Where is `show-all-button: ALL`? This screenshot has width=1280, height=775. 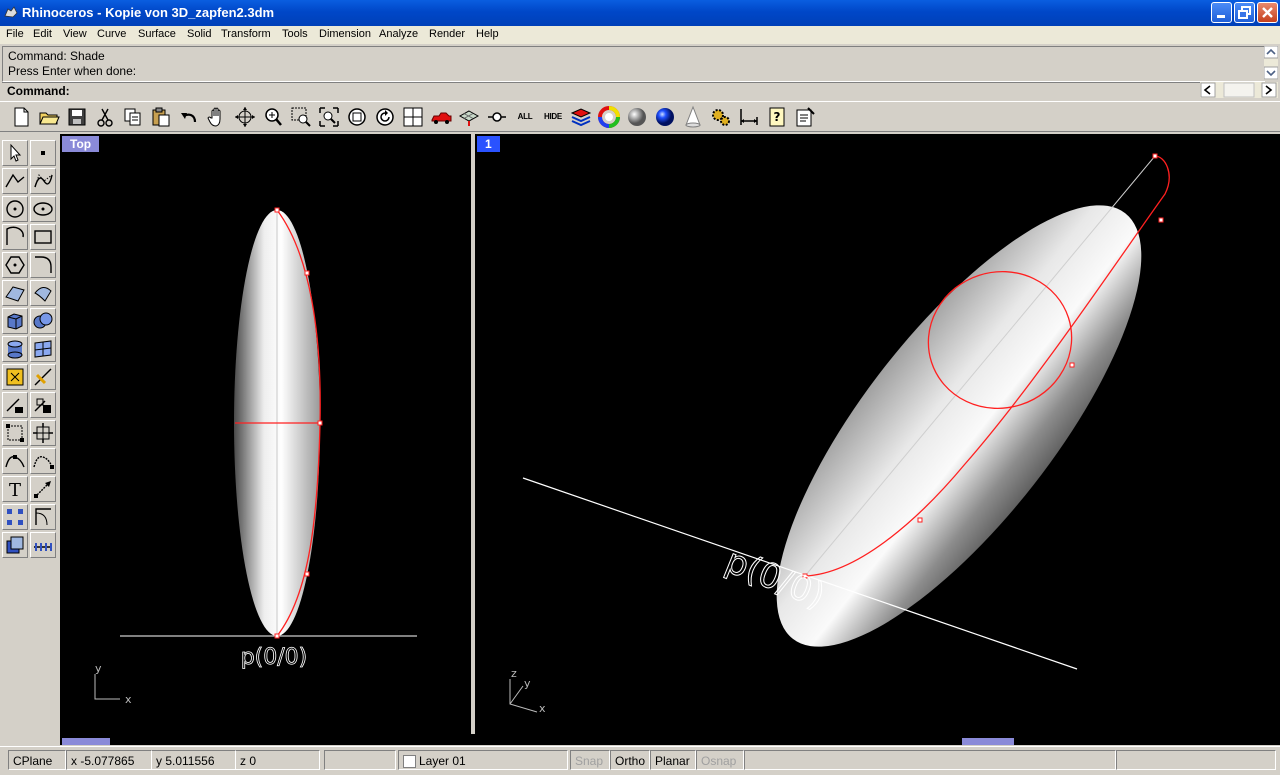
show-all-button: ALL is located at coordinates (525, 117).